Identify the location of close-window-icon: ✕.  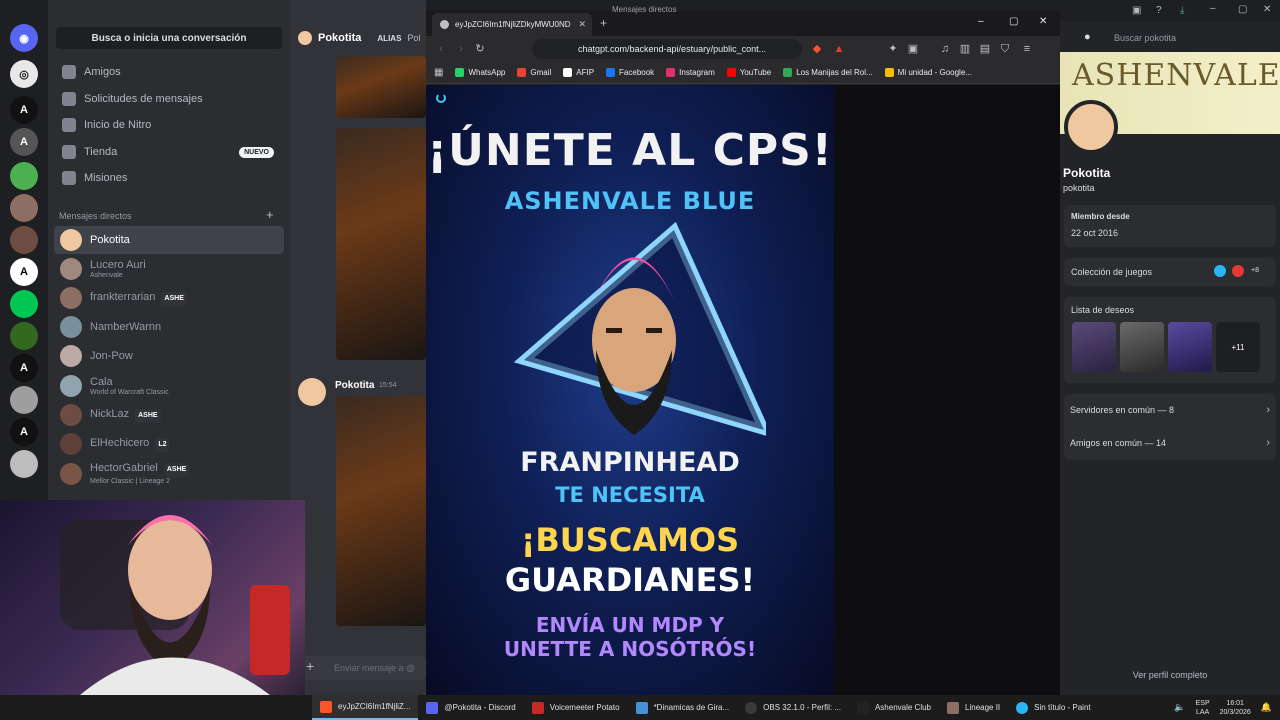
(1043, 21).